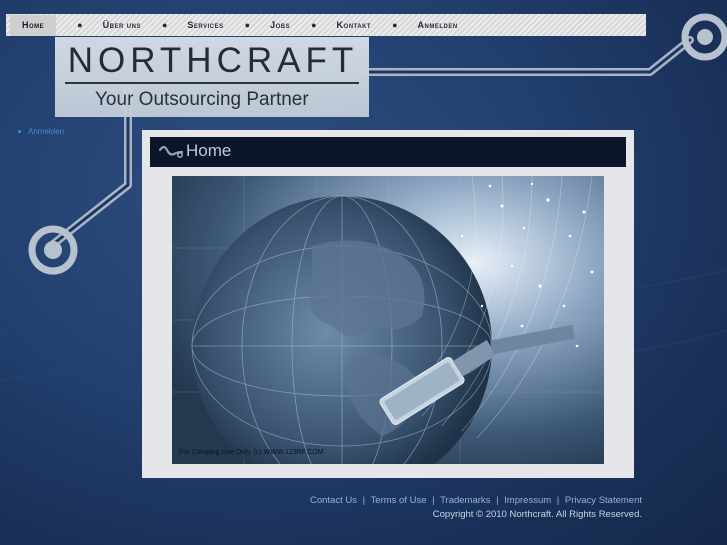 The width and height of the screenshot is (727, 545). What do you see at coordinates (171, 152) in the screenshot?
I see `wave-icon` at bounding box center [171, 152].